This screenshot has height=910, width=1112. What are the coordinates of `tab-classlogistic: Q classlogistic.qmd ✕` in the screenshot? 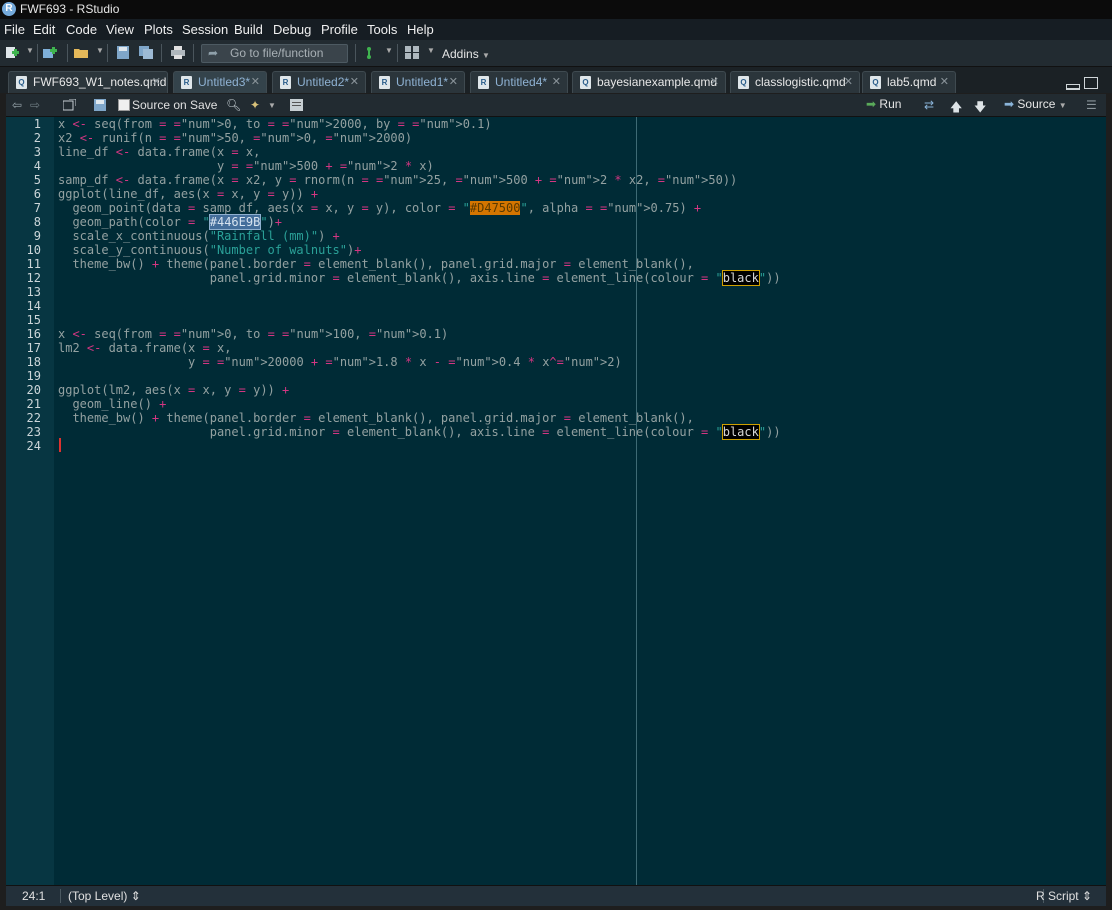 It's located at (795, 82).